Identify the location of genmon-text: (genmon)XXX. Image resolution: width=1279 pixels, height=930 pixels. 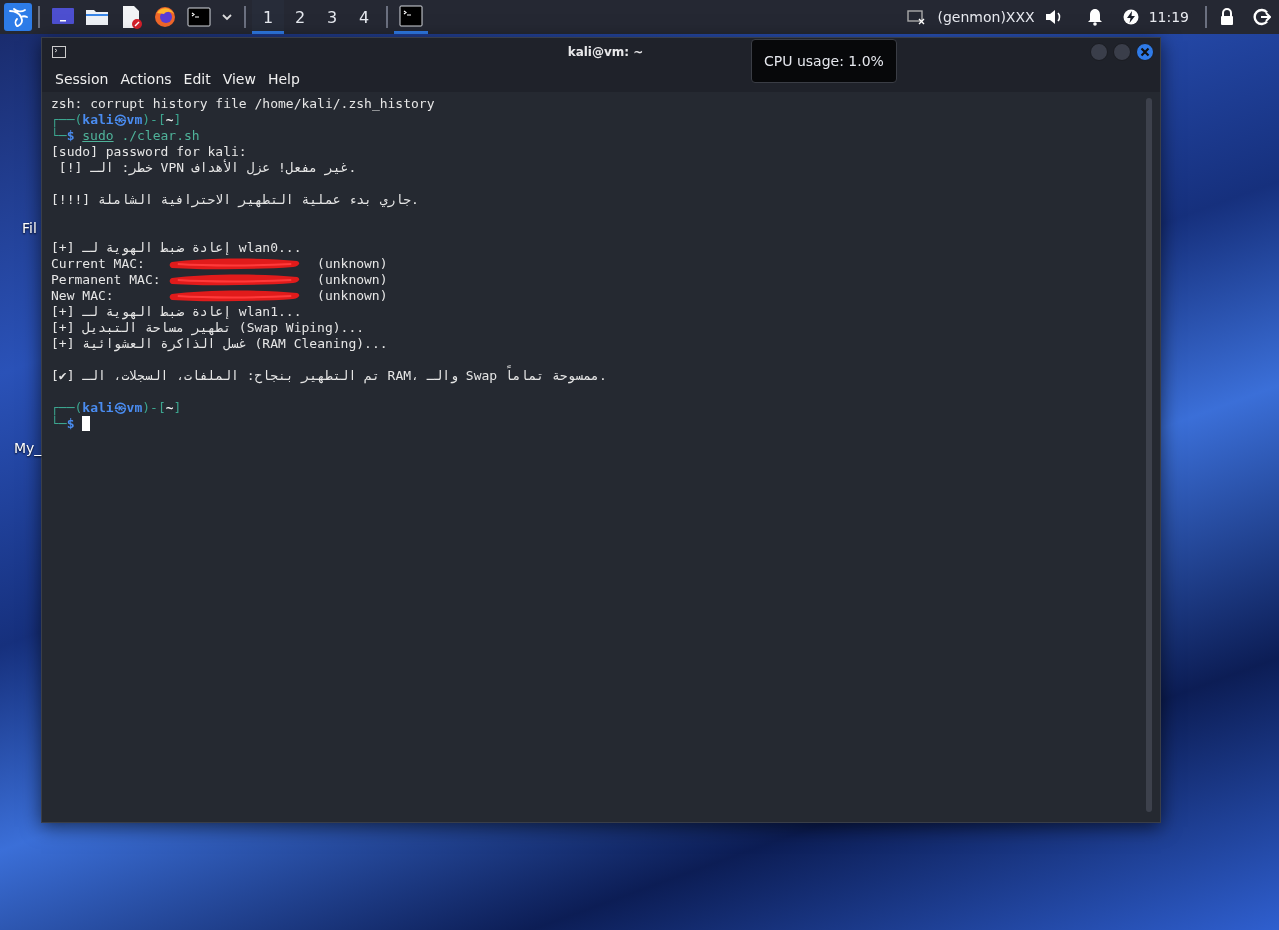
(986, 17).